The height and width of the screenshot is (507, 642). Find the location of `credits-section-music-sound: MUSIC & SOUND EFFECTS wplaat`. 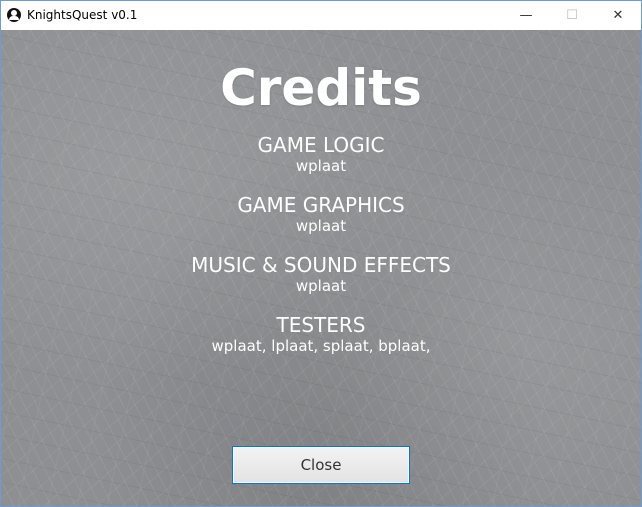

credits-section-music-sound: MUSIC & SOUND EFFECTS wplaat is located at coordinates (321, 274).